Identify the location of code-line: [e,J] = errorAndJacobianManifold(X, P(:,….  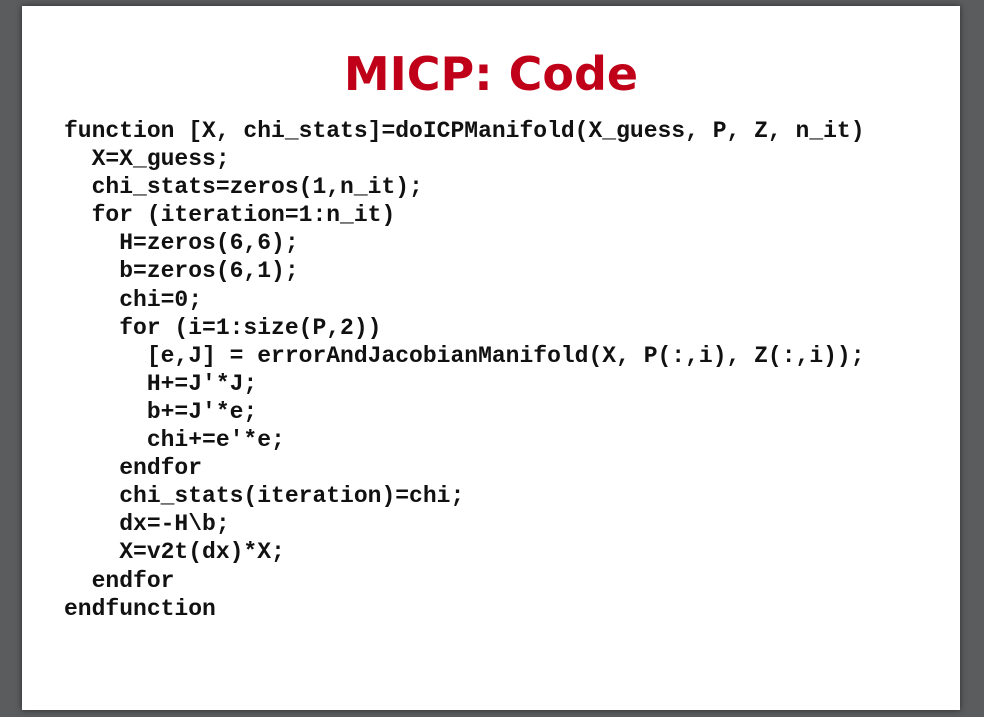
(464, 355).